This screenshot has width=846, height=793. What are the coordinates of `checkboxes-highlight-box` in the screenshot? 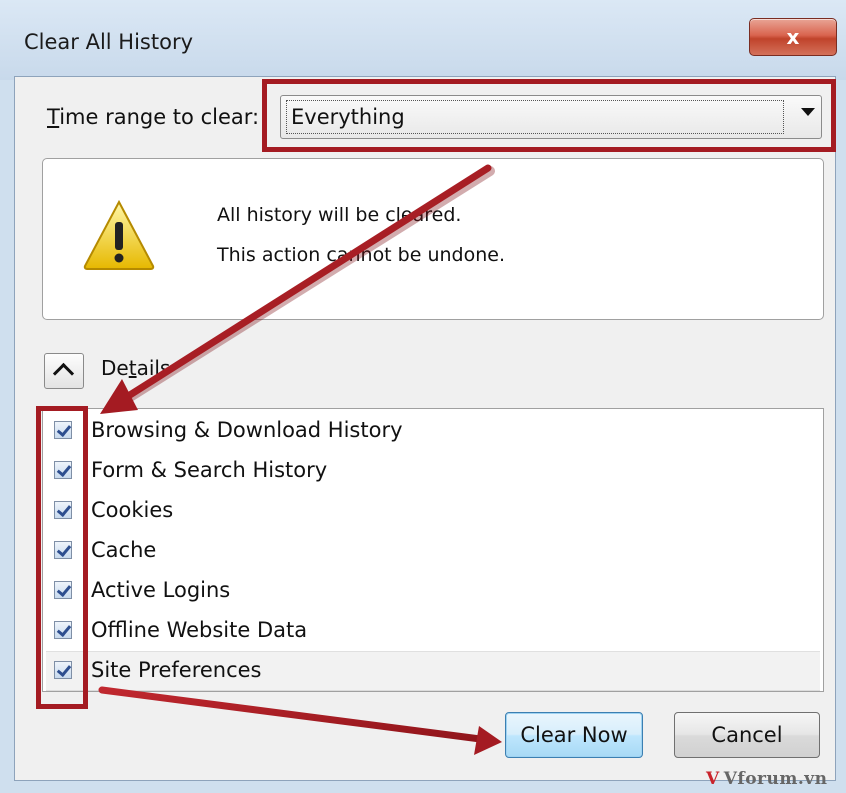 It's located at (62, 557).